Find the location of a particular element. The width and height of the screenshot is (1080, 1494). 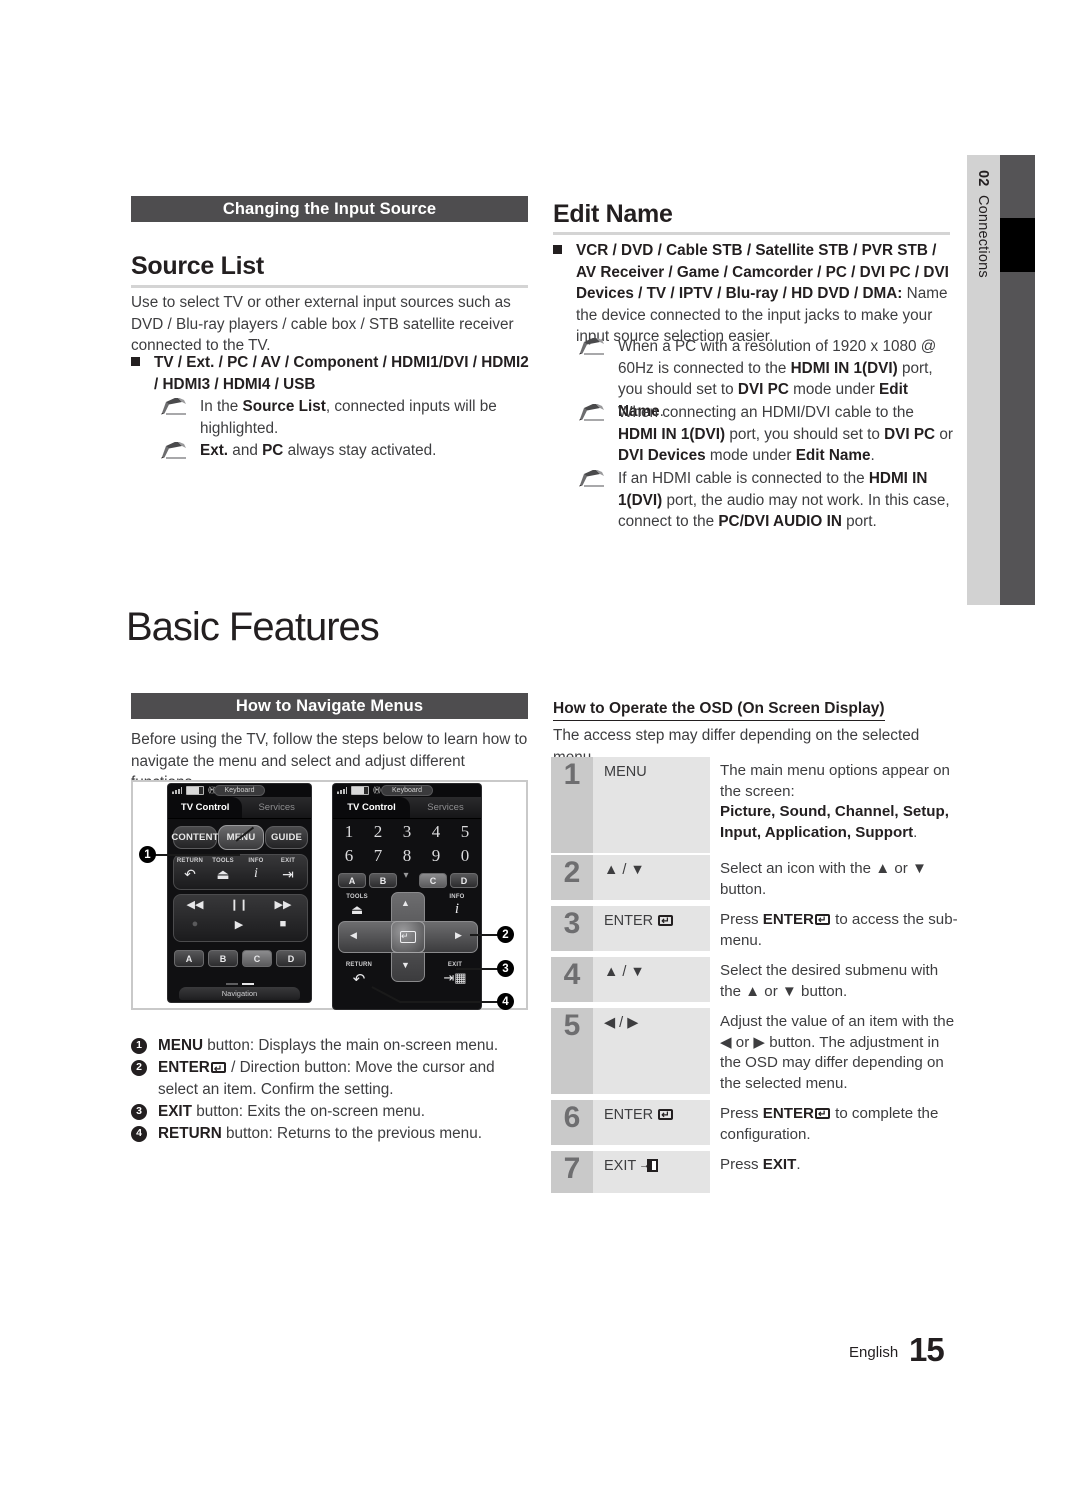

remote-icon-fast-forward: ▶▶ is located at coordinates (283, 904).